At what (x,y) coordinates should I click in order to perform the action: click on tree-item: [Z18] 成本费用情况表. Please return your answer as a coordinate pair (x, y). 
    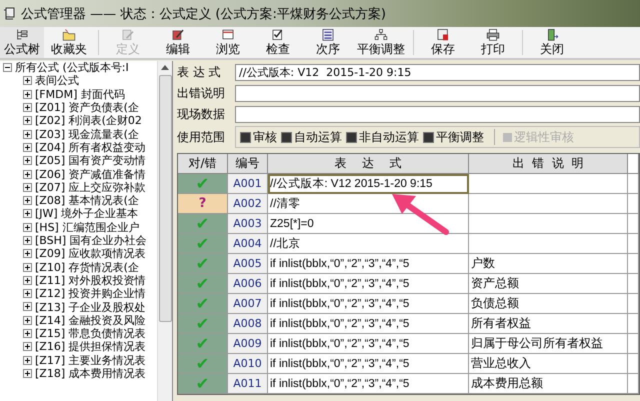
    Looking at the image, I should click on (90, 373).